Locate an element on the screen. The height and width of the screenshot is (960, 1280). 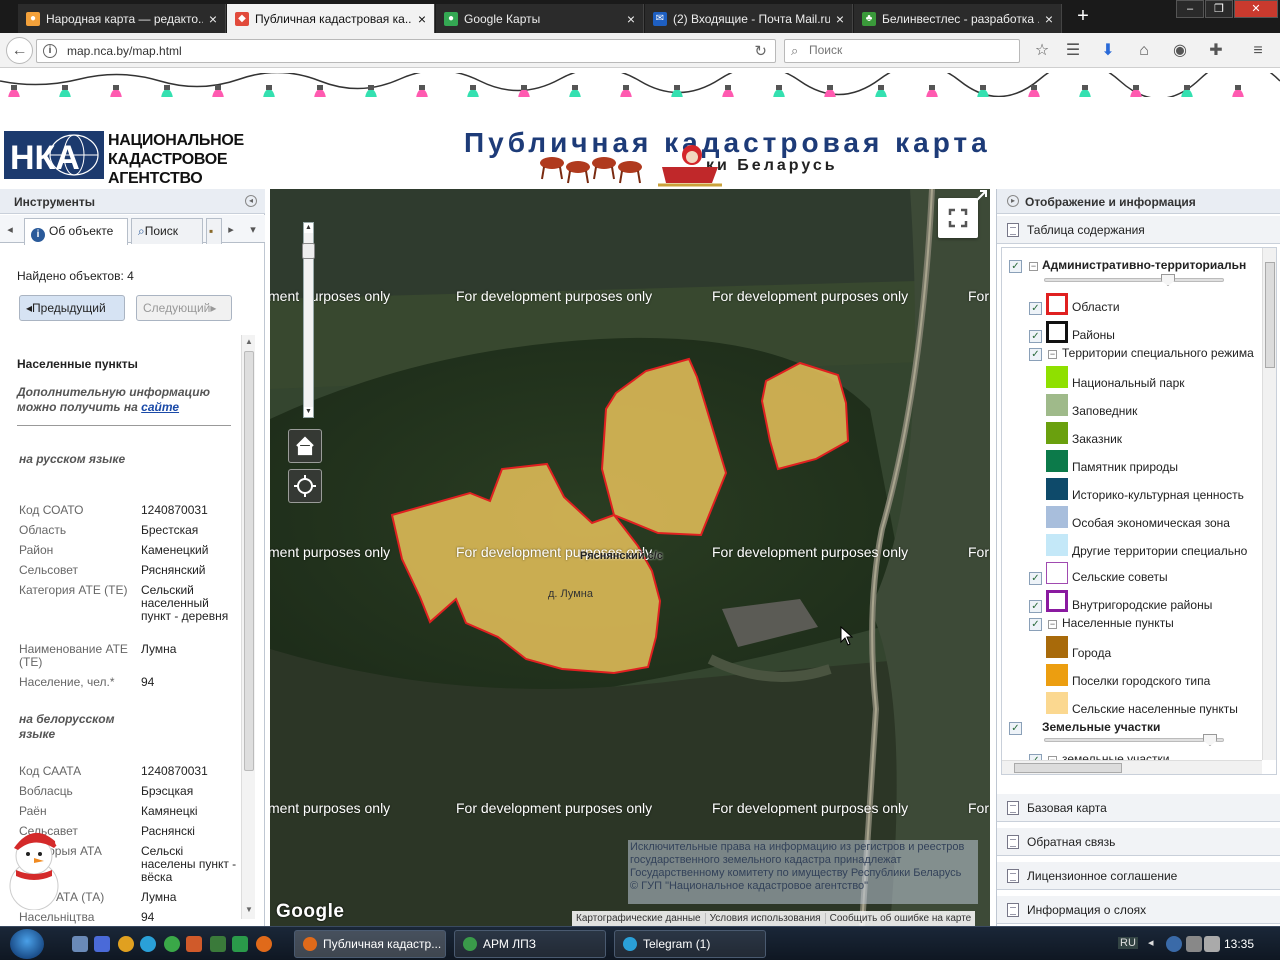
browser-search-box: ⌕ is located at coordinates (902, 51).